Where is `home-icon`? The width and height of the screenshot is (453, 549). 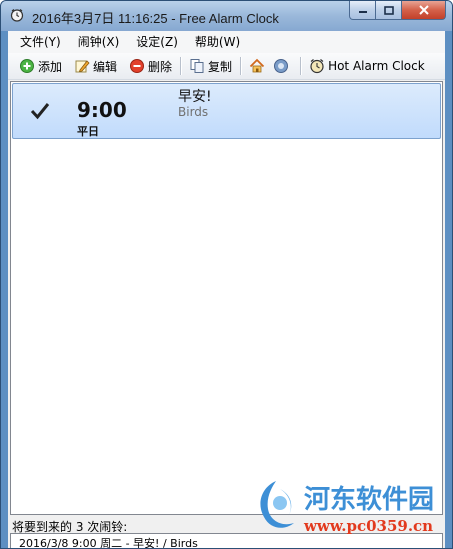
home-icon is located at coordinates (257, 65).